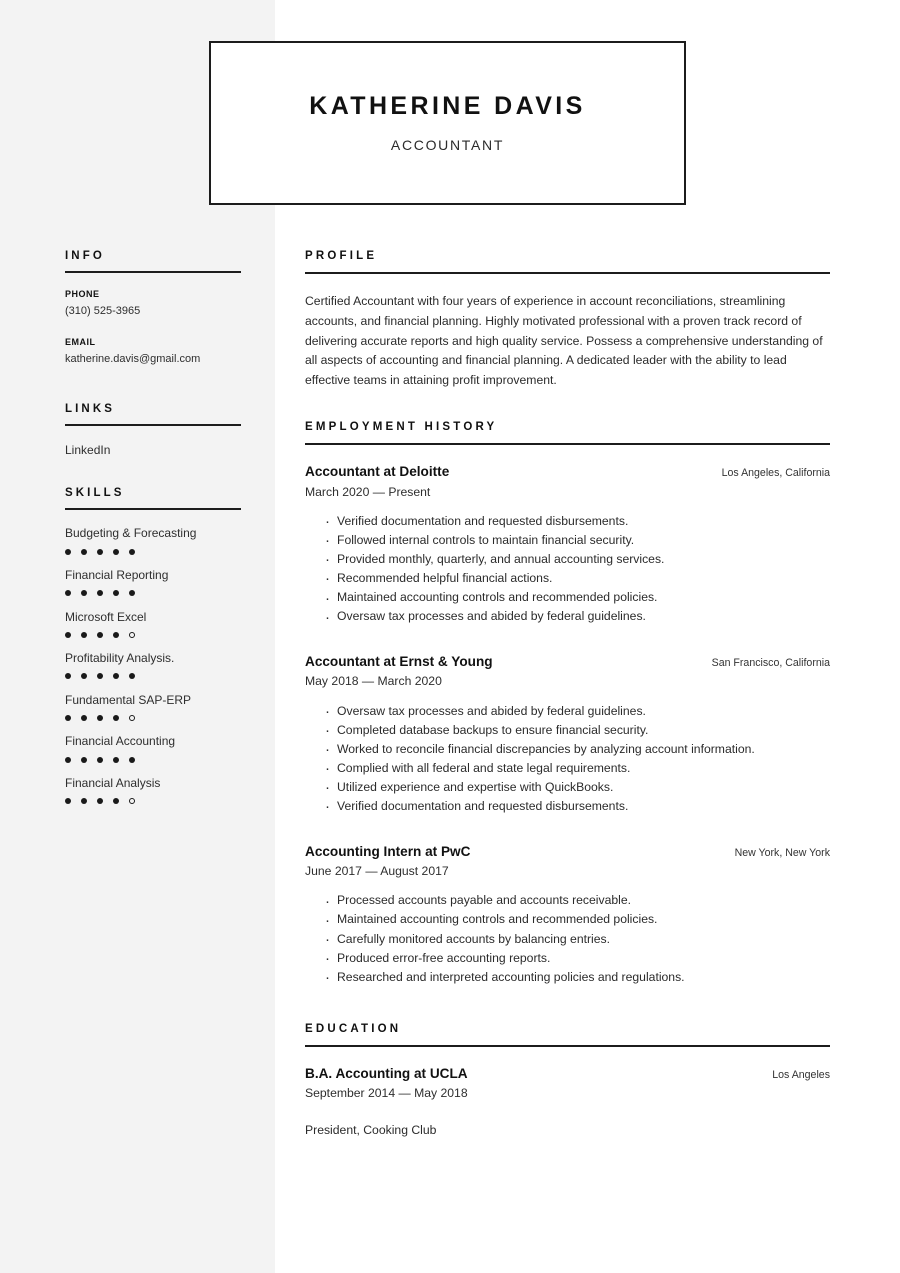 The image size is (900, 1273). I want to click on skills-section-title: SKILLS, so click(153, 499).